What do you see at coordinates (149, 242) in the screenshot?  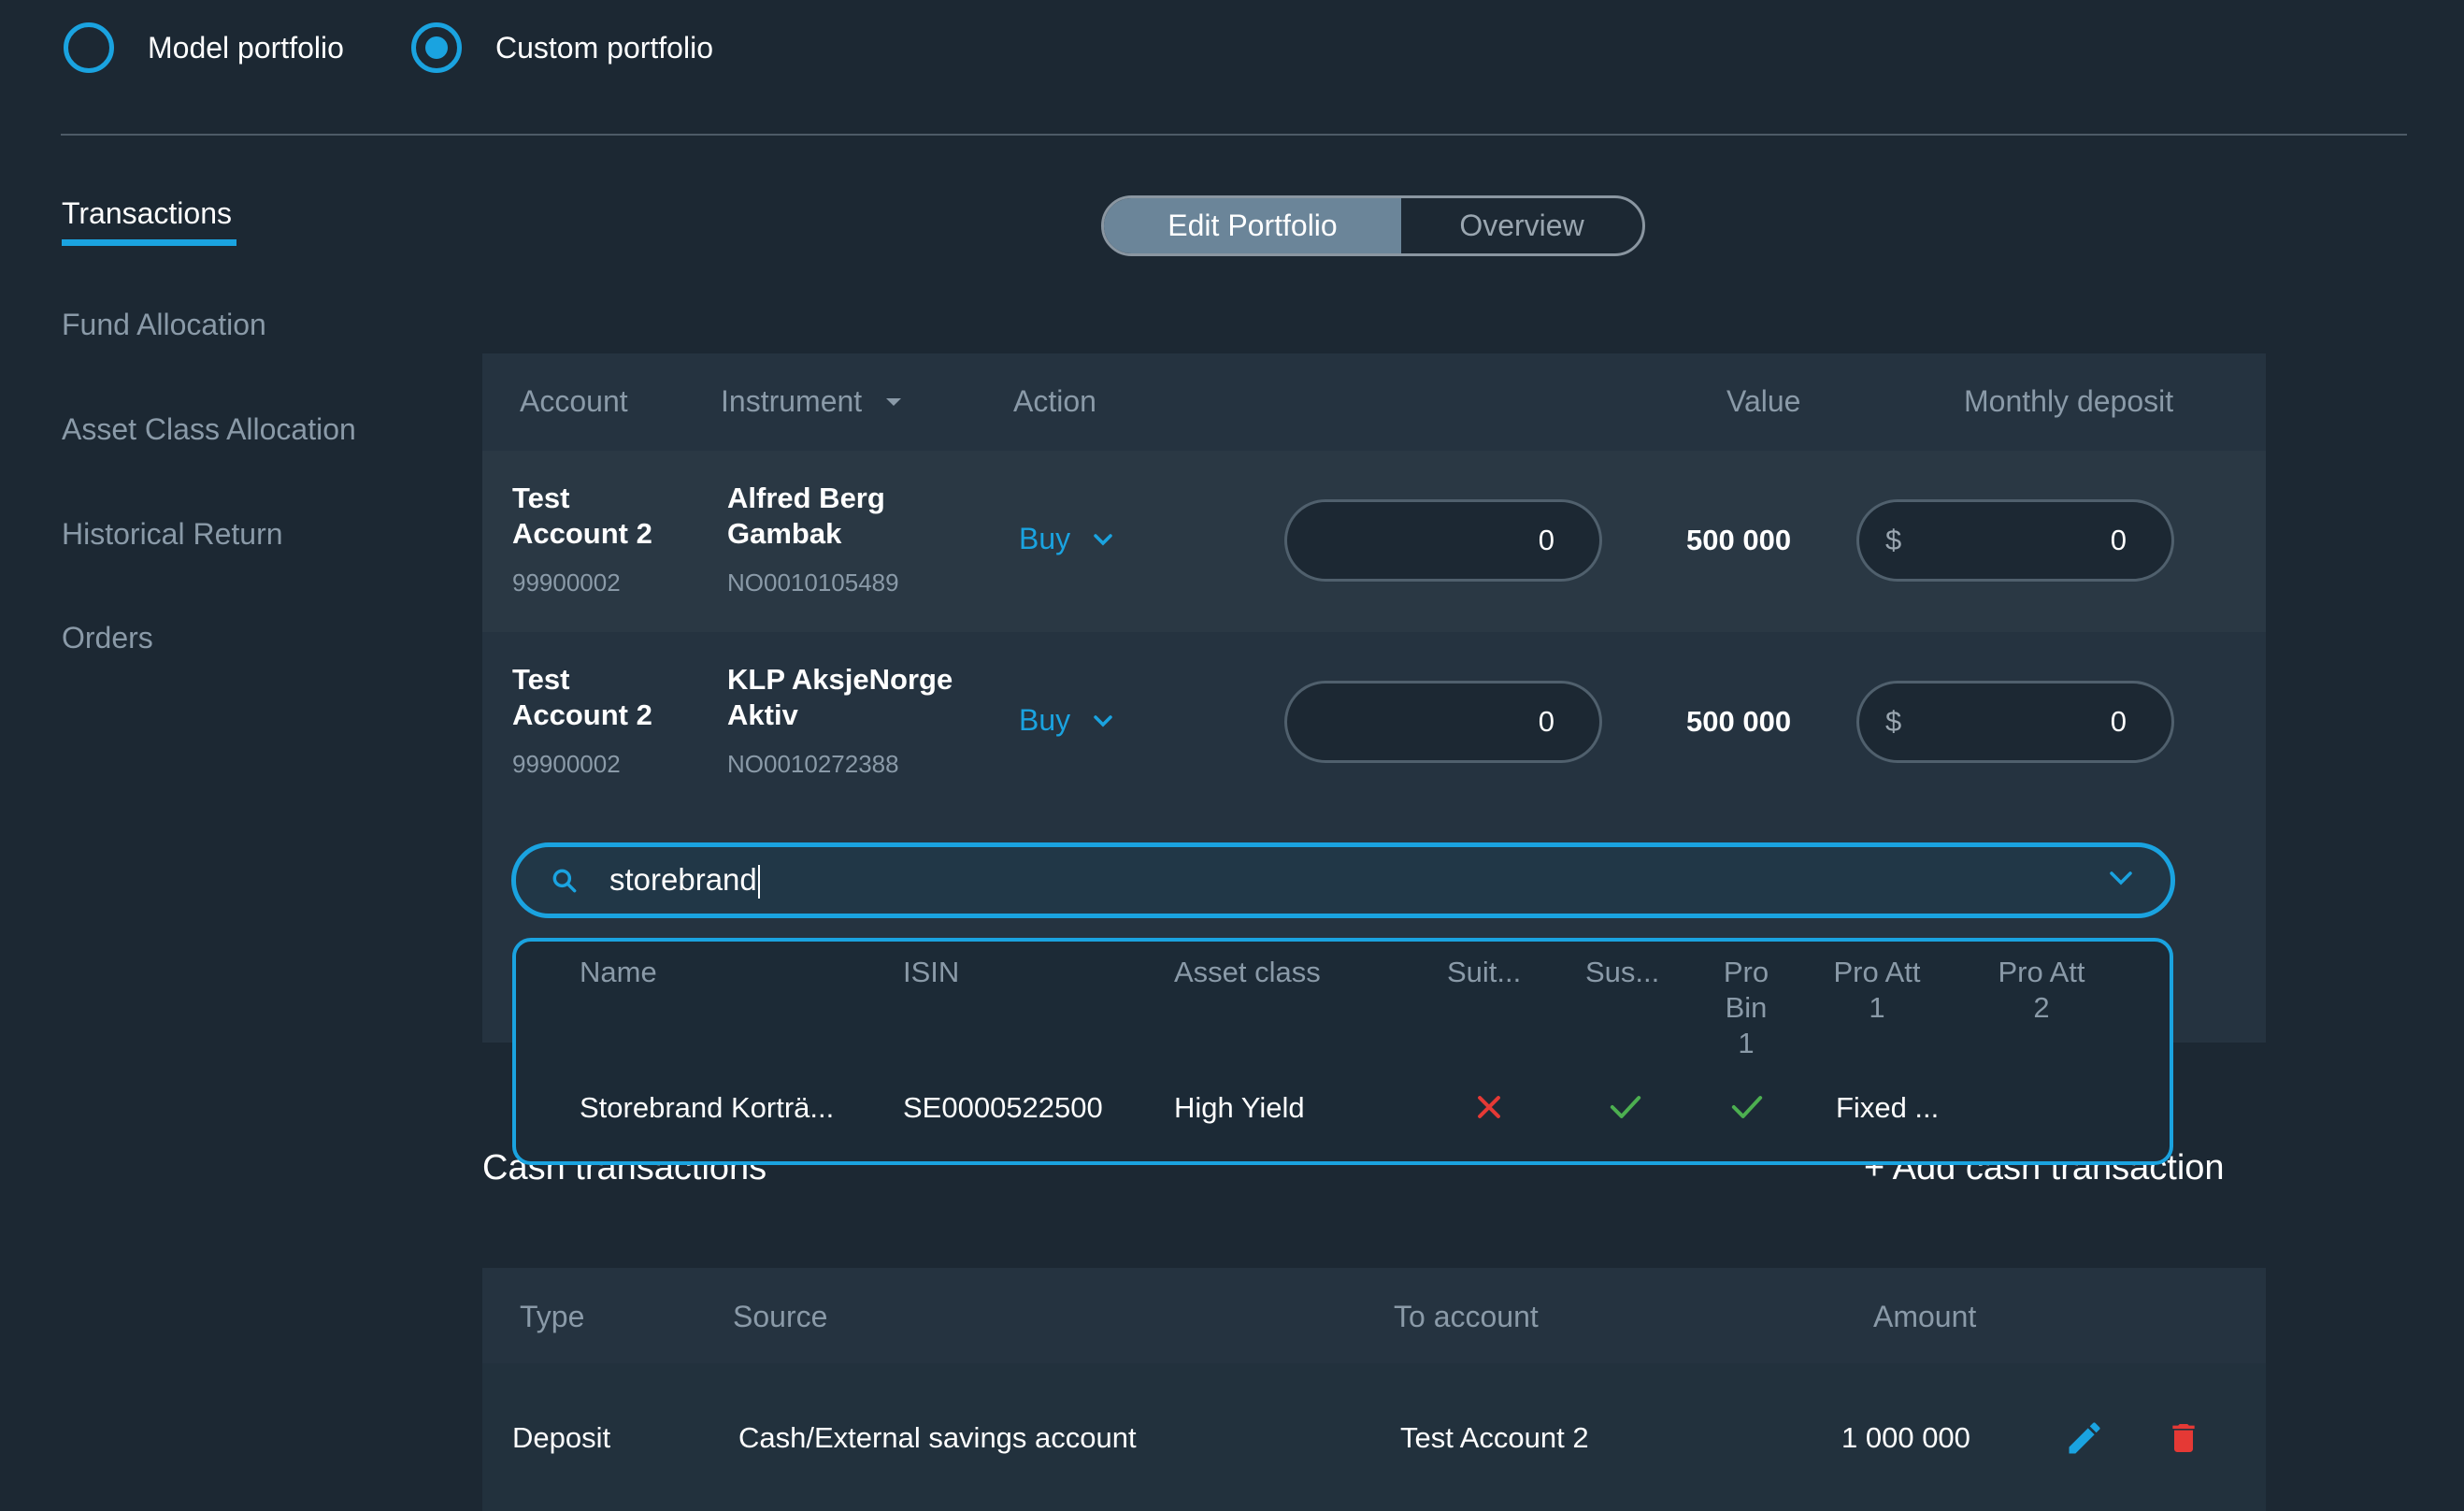 I see `active-nav-indicator` at bounding box center [149, 242].